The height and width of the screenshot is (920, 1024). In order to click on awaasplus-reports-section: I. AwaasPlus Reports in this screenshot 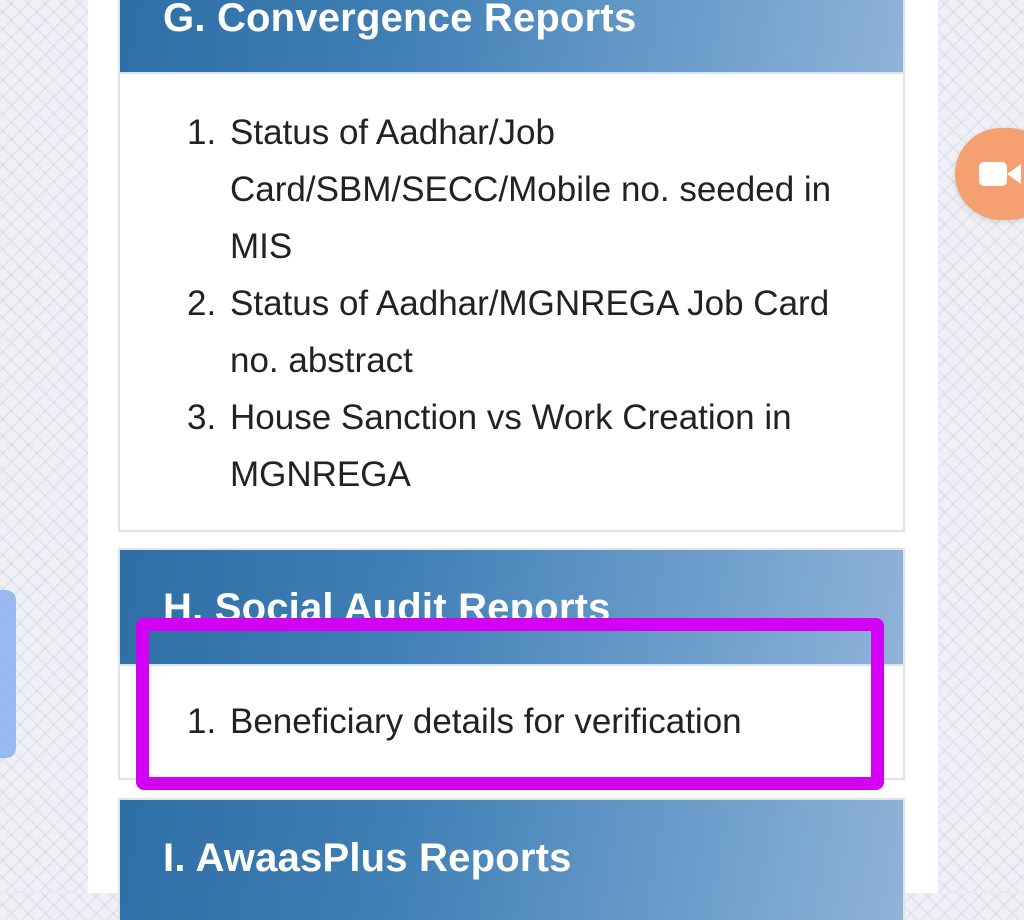, I will do `click(511, 859)`.